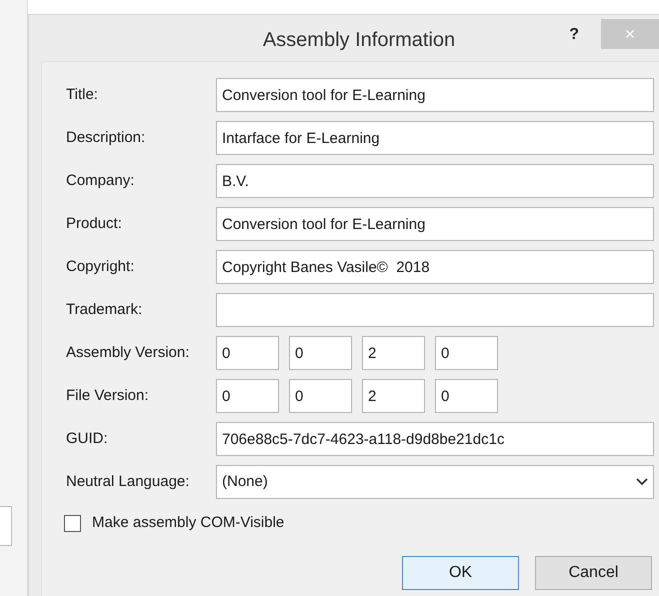 The image size is (659, 596). What do you see at coordinates (593, 573) in the screenshot?
I see `dialog-button: Cancel` at bounding box center [593, 573].